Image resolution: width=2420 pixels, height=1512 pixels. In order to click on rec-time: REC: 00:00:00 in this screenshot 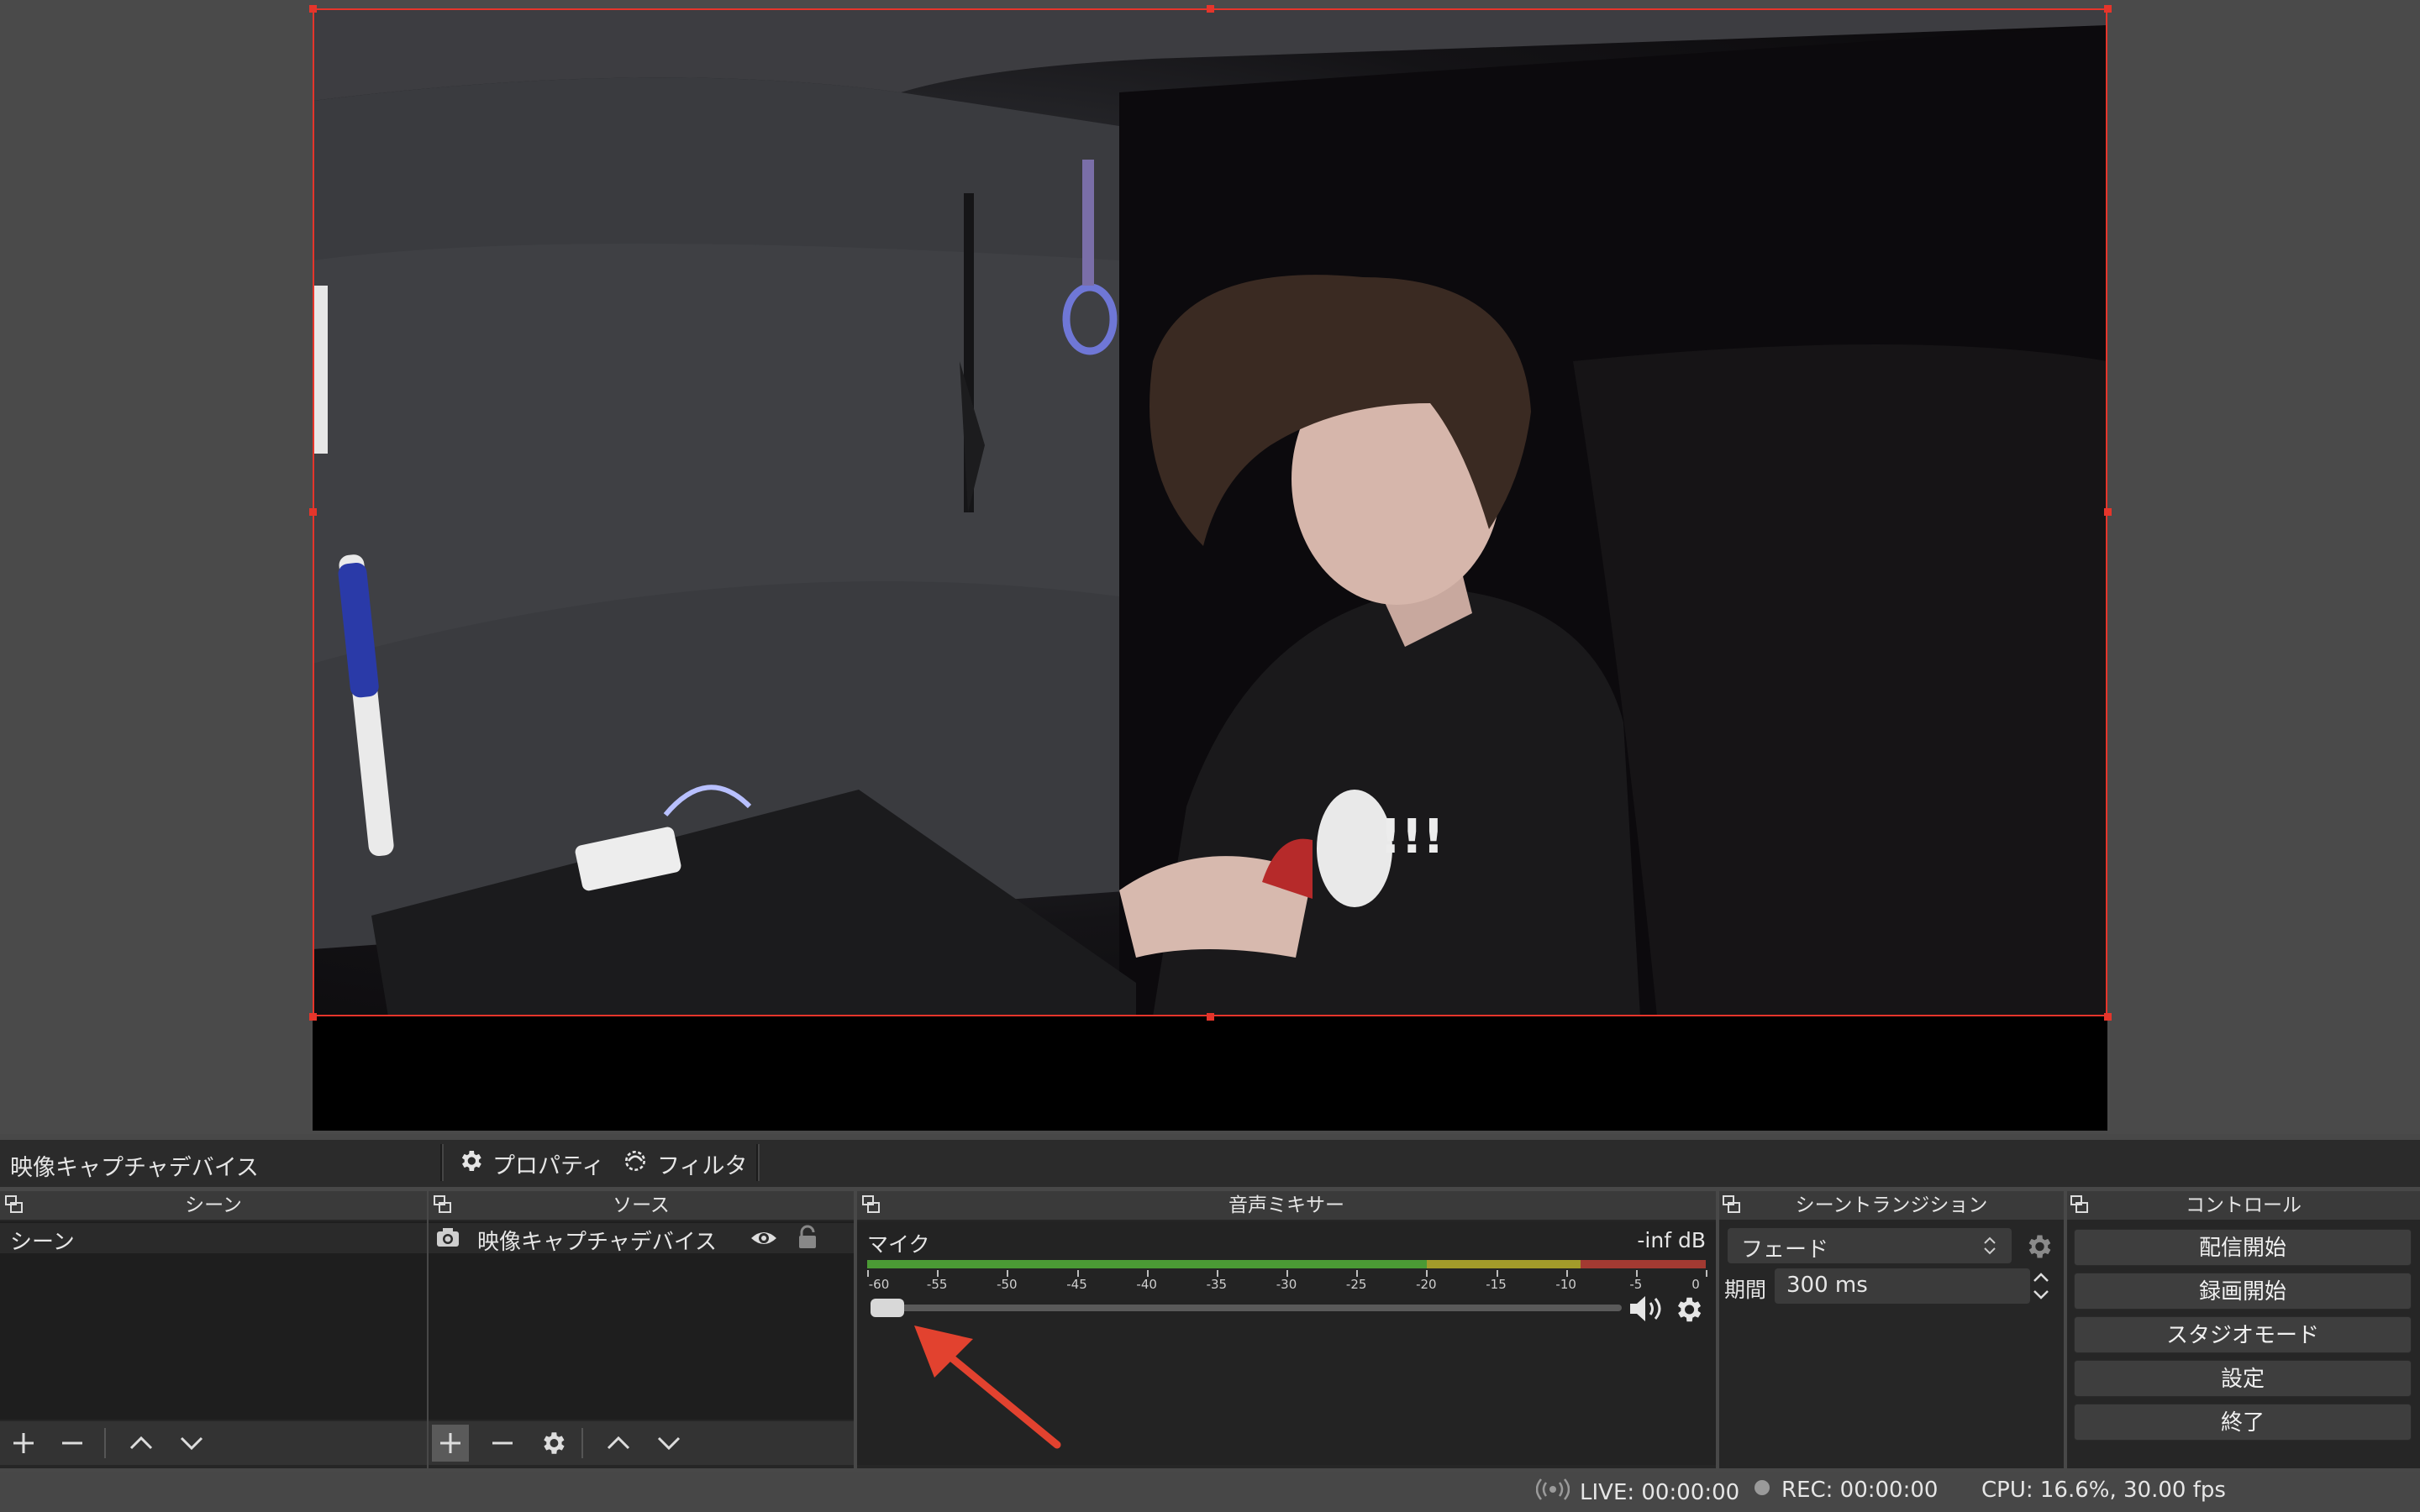, I will do `click(1860, 1490)`.